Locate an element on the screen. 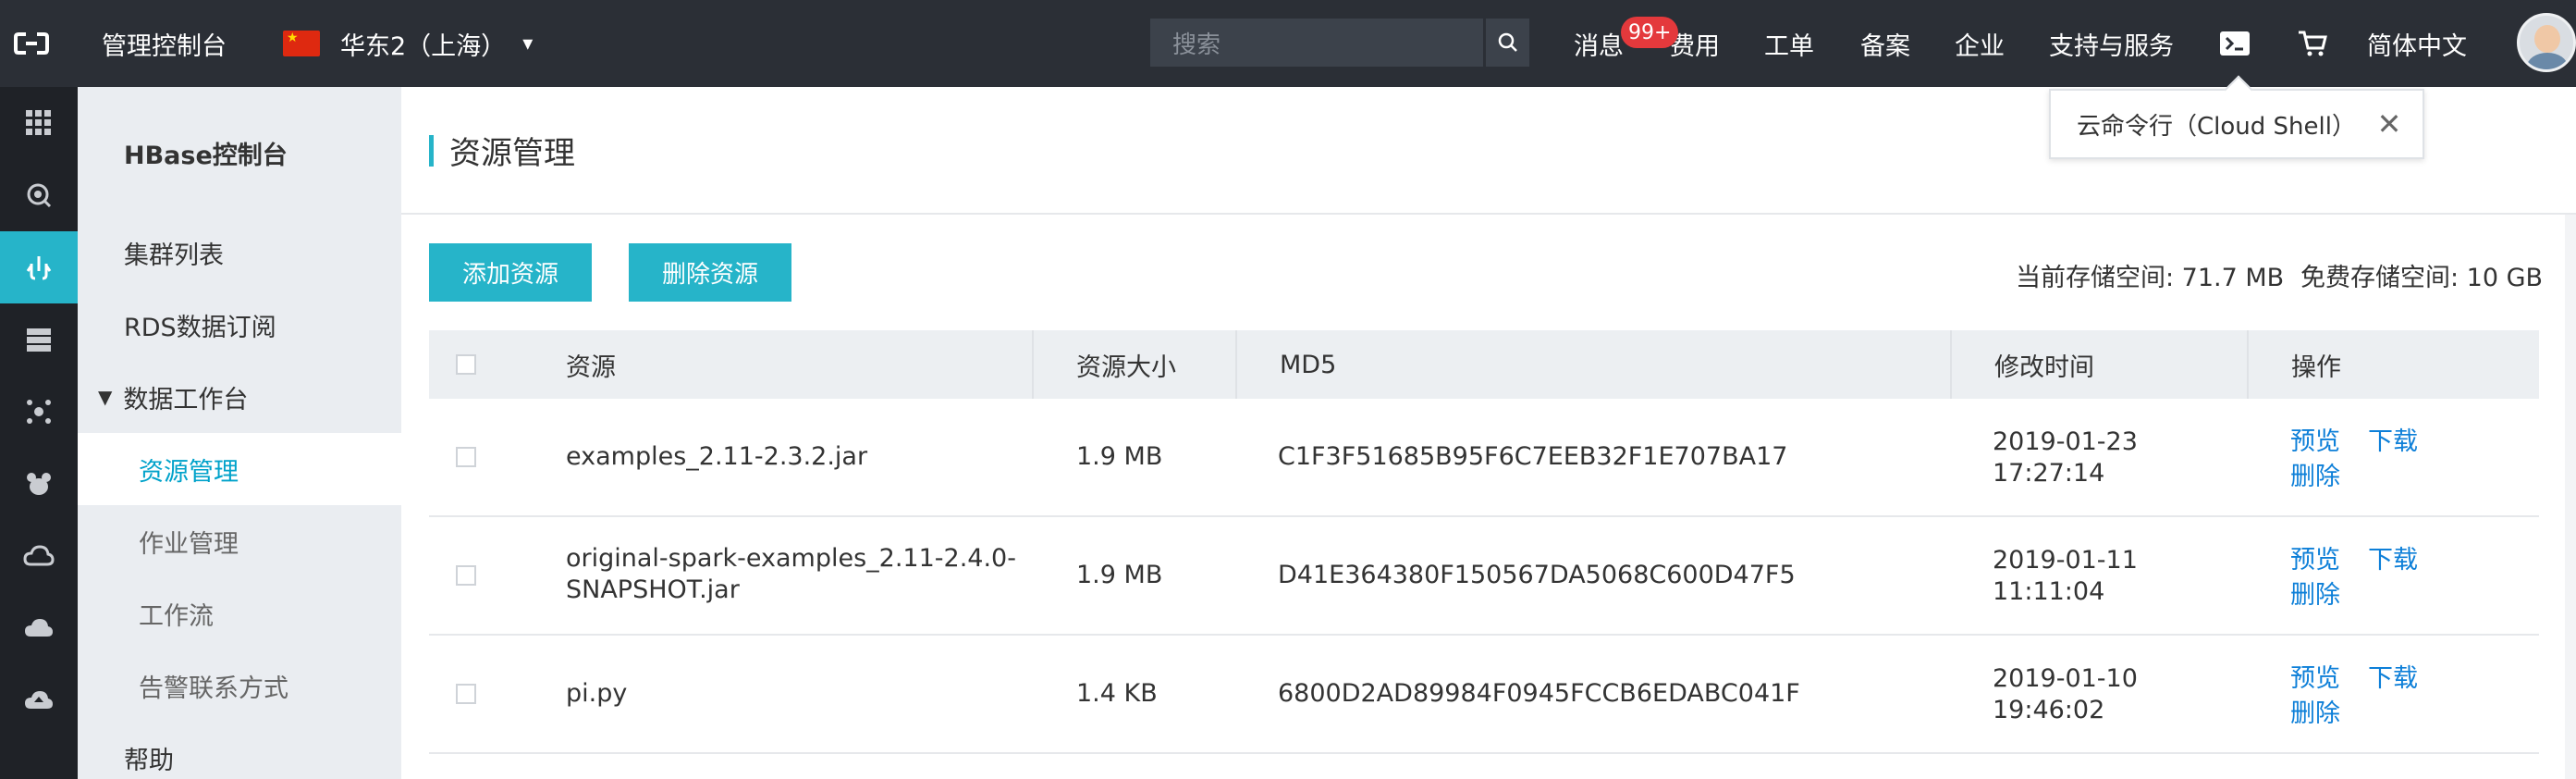 This screenshot has width=2576, height=779. modified-time: 17:27:14 is located at coordinates (2049, 473).